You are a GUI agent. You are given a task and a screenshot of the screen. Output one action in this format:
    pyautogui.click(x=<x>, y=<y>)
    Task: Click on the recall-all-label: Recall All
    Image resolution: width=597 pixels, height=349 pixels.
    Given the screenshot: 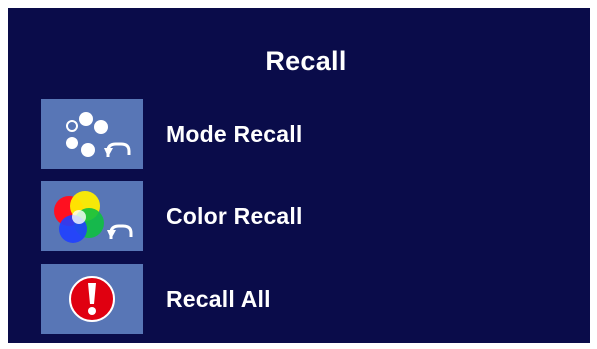 What is the action you would take?
    pyautogui.click(x=218, y=298)
    